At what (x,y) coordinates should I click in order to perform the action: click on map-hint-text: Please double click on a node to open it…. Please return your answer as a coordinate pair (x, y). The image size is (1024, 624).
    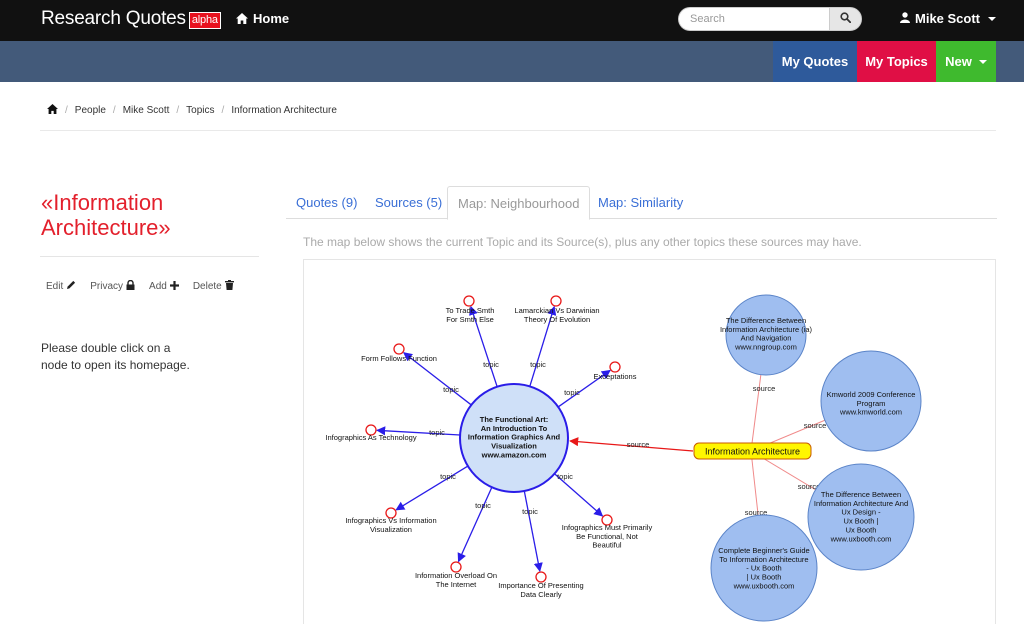
    Looking at the image, I should click on (115, 356).